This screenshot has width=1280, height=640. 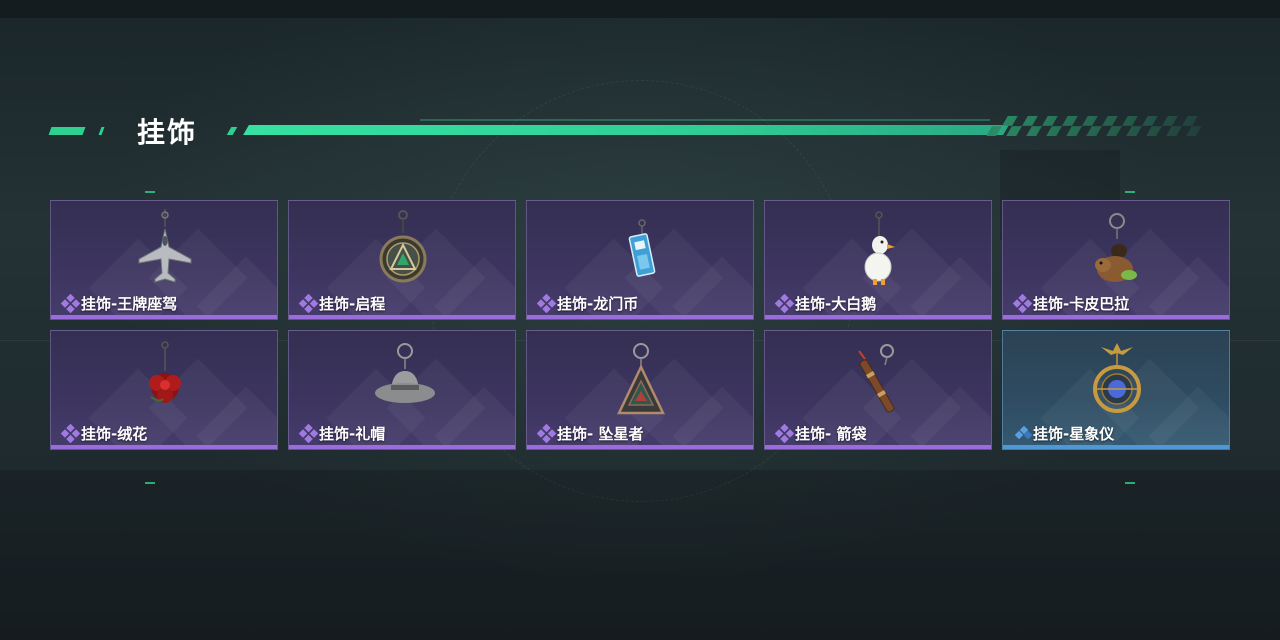 I want to click on charm-card: 挂饰-星象仪, so click(x=1116, y=390).